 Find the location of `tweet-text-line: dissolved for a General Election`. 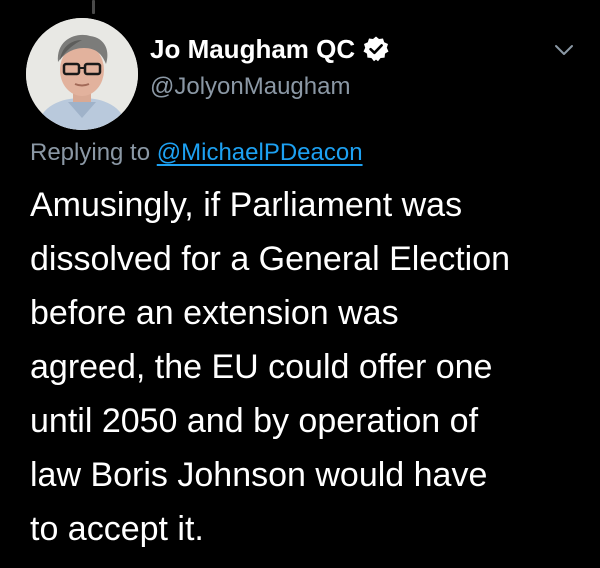

tweet-text-line: dissolved for a General Election is located at coordinates (270, 259).